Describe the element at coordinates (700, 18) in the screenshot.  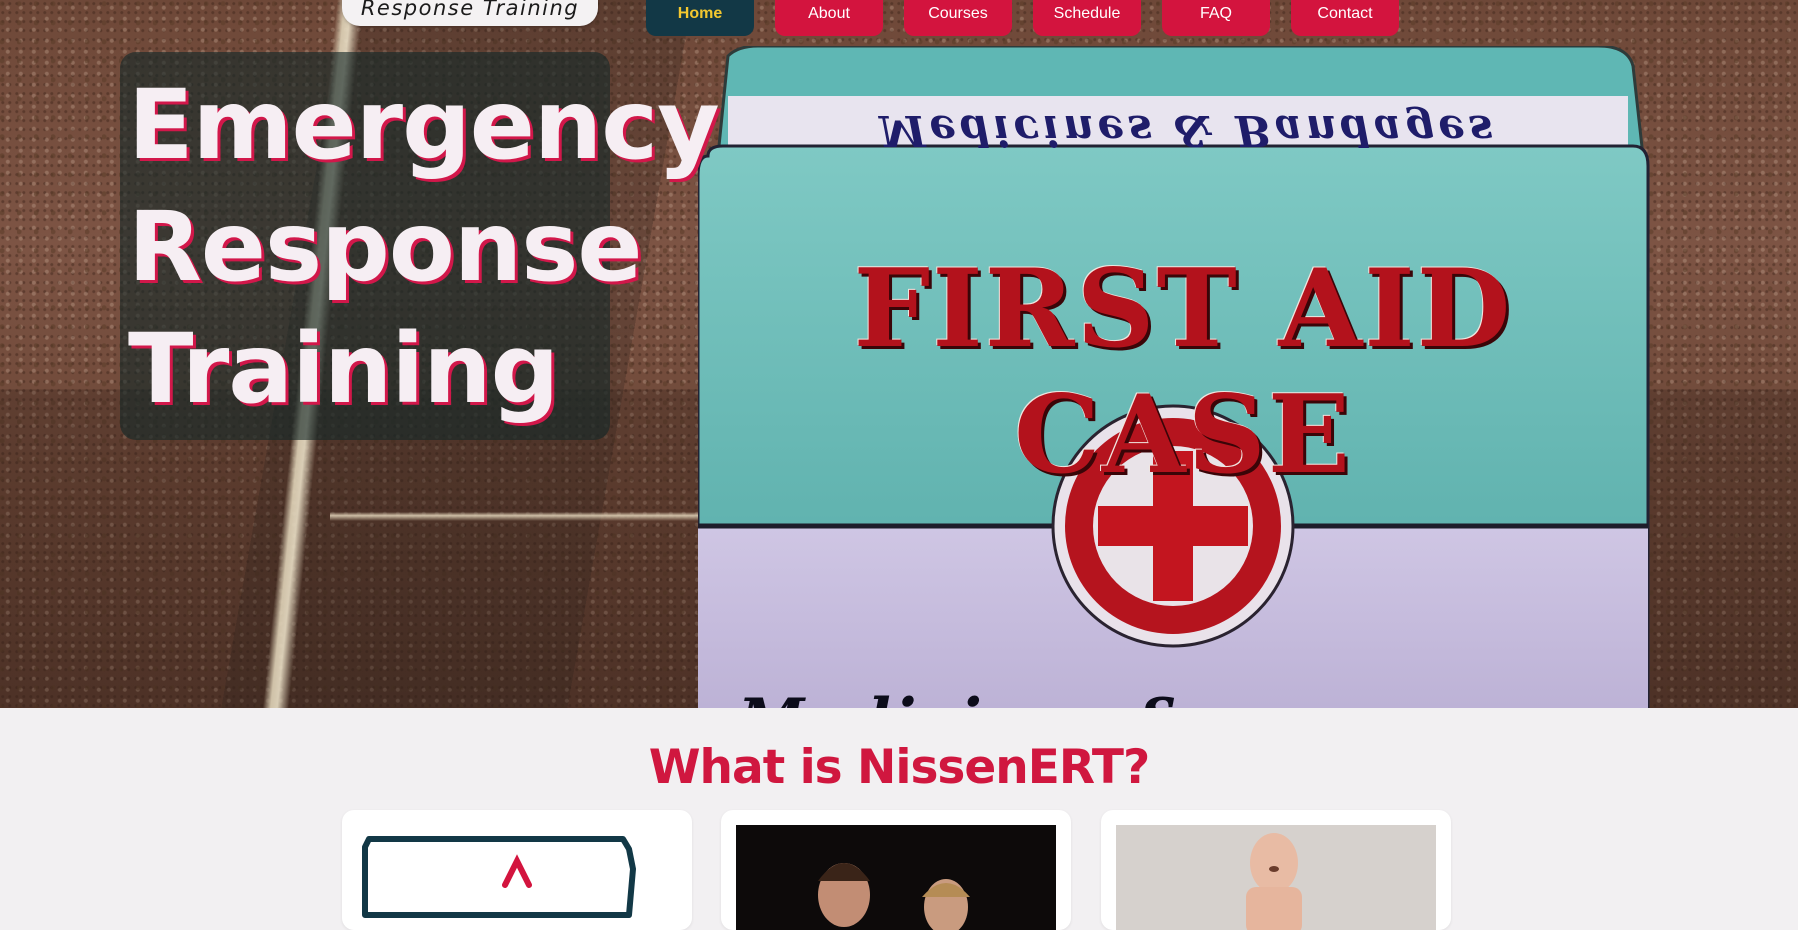
I see `nav-home: Home` at that location.